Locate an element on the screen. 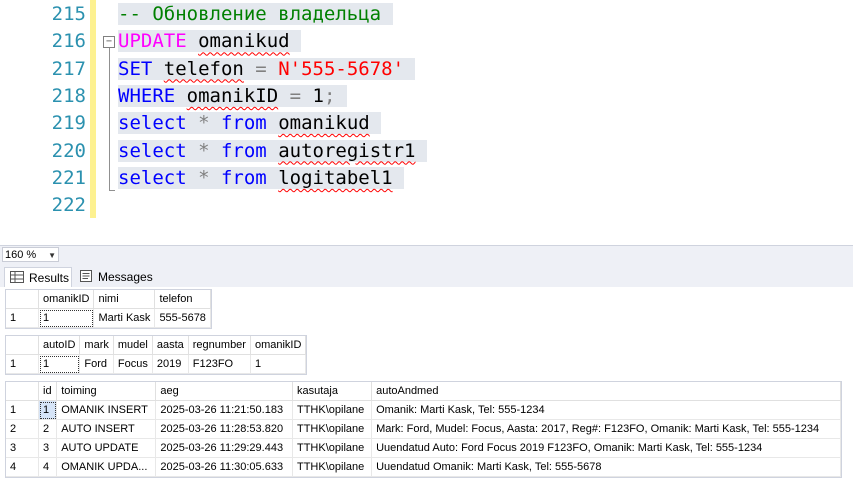 This screenshot has height=488, width=853. code-token: autoregistr1 is located at coordinates (347, 150).